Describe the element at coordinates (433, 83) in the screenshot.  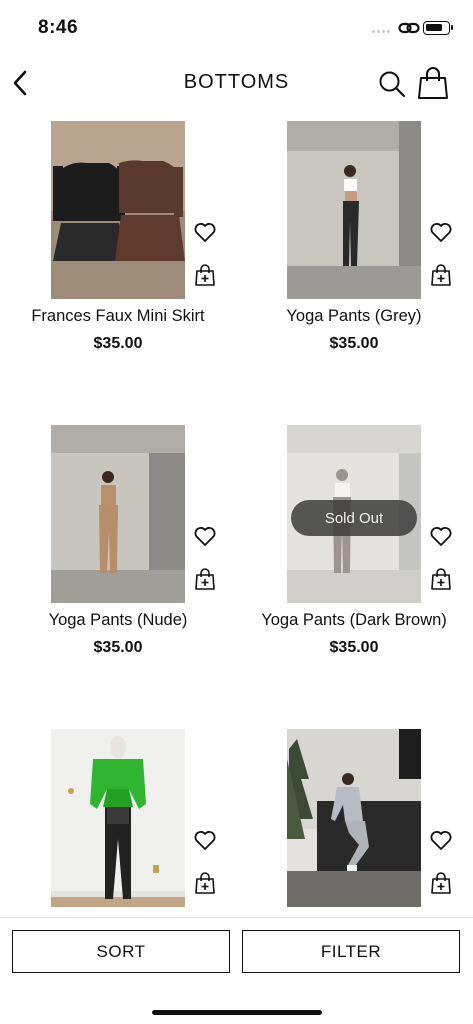
I see `shopping-bag-icon` at that location.